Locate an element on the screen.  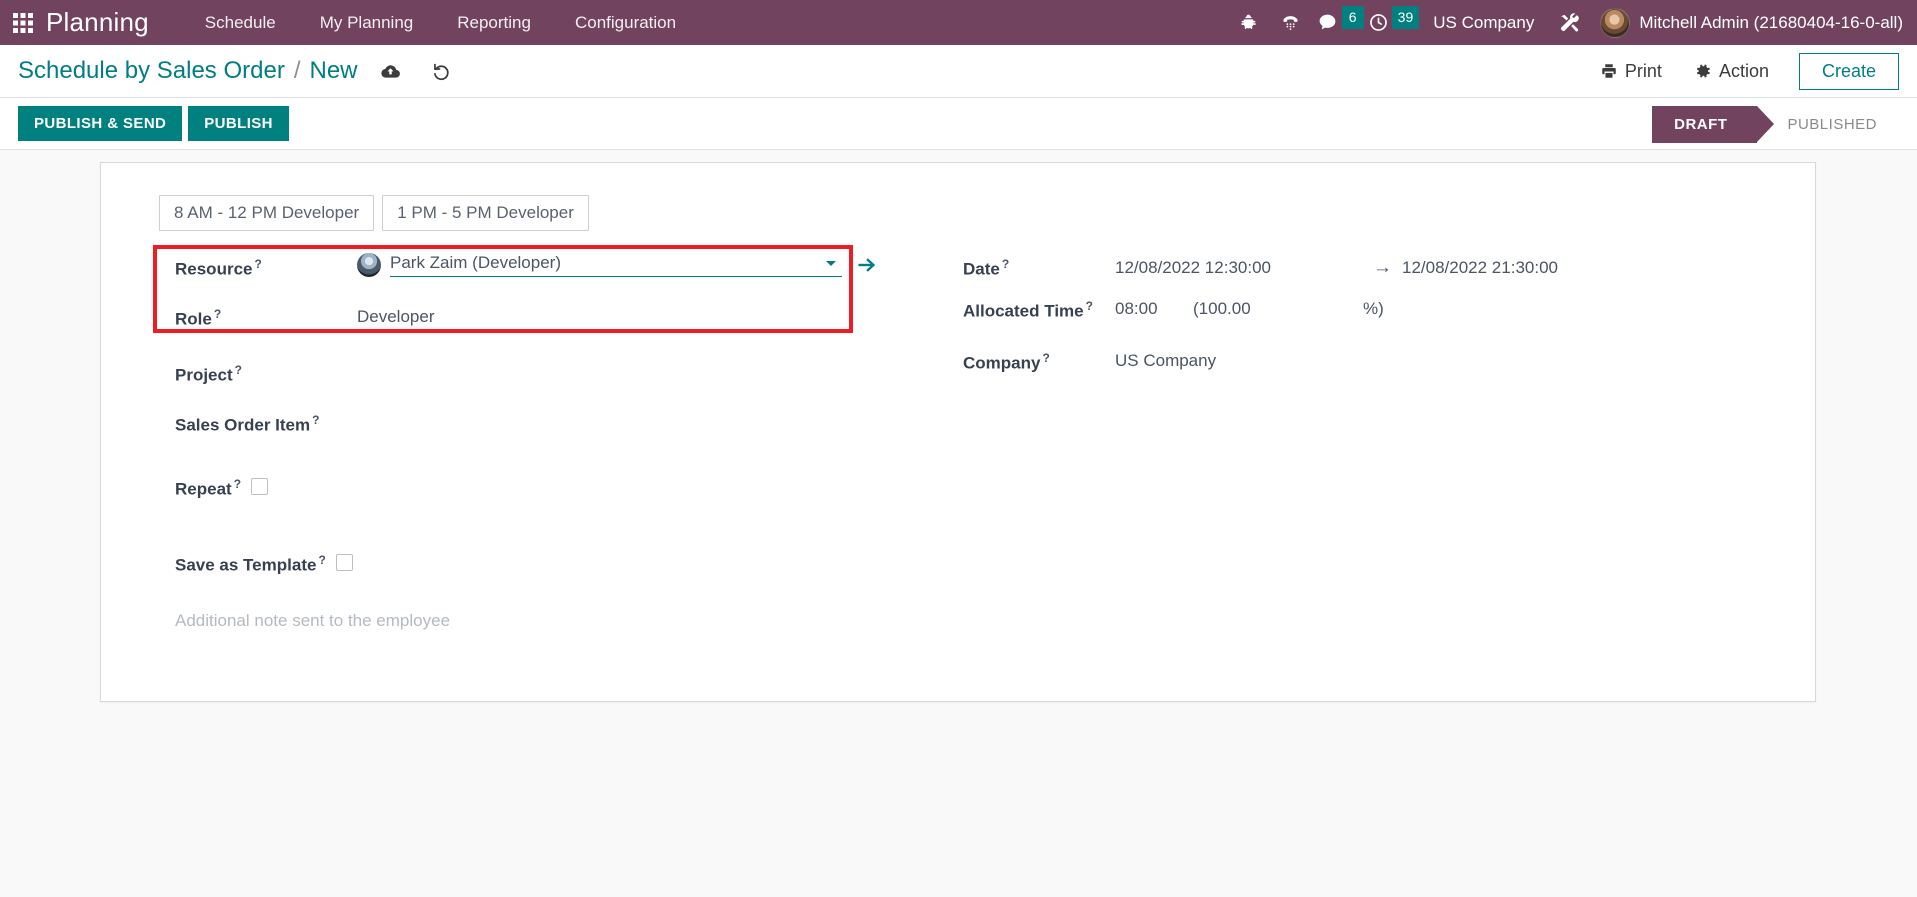
undo-icon is located at coordinates (441, 71).